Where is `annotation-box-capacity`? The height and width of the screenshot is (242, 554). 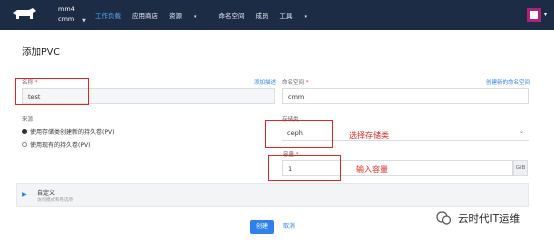 annotation-box-capacity is located at coordinates (304, 168).